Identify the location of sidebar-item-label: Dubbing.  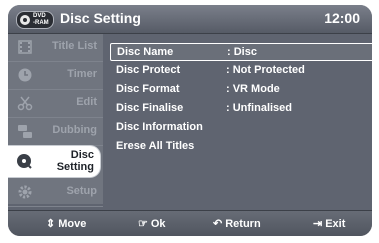
(74, 130).